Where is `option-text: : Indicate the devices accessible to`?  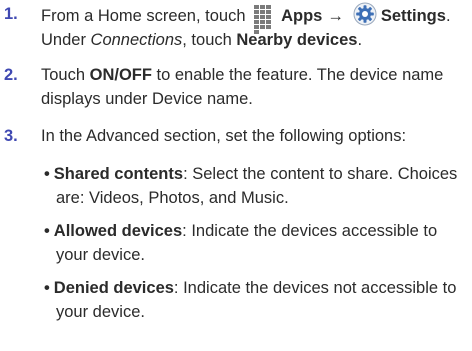
option-text: : Indicate the devices accessible to is located at coordinates (310, 231).